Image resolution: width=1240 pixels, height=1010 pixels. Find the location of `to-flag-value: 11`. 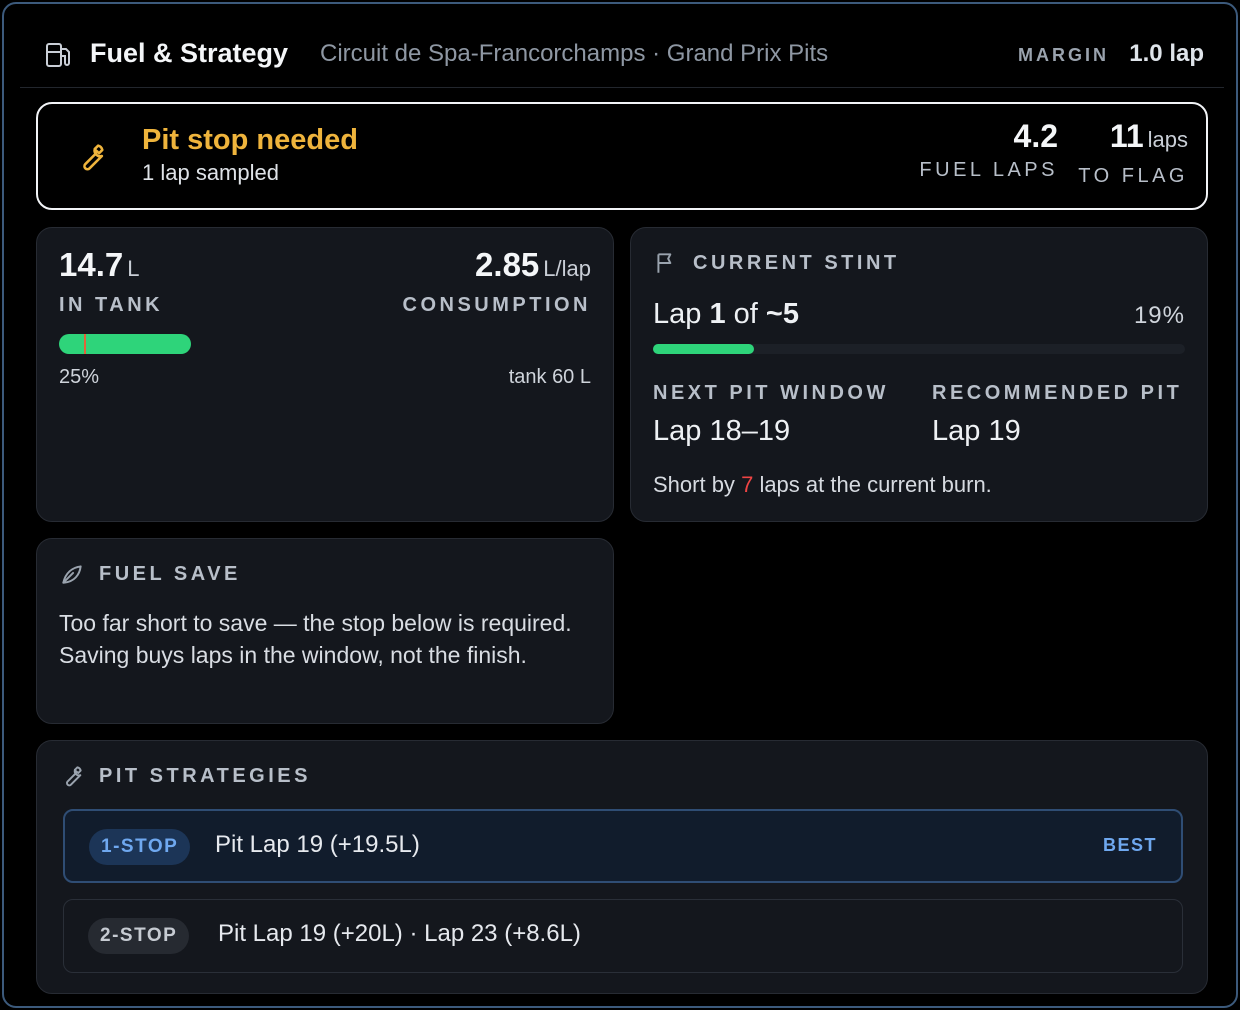

to-flag-value: 11 is located at coordinates (1126, 136).